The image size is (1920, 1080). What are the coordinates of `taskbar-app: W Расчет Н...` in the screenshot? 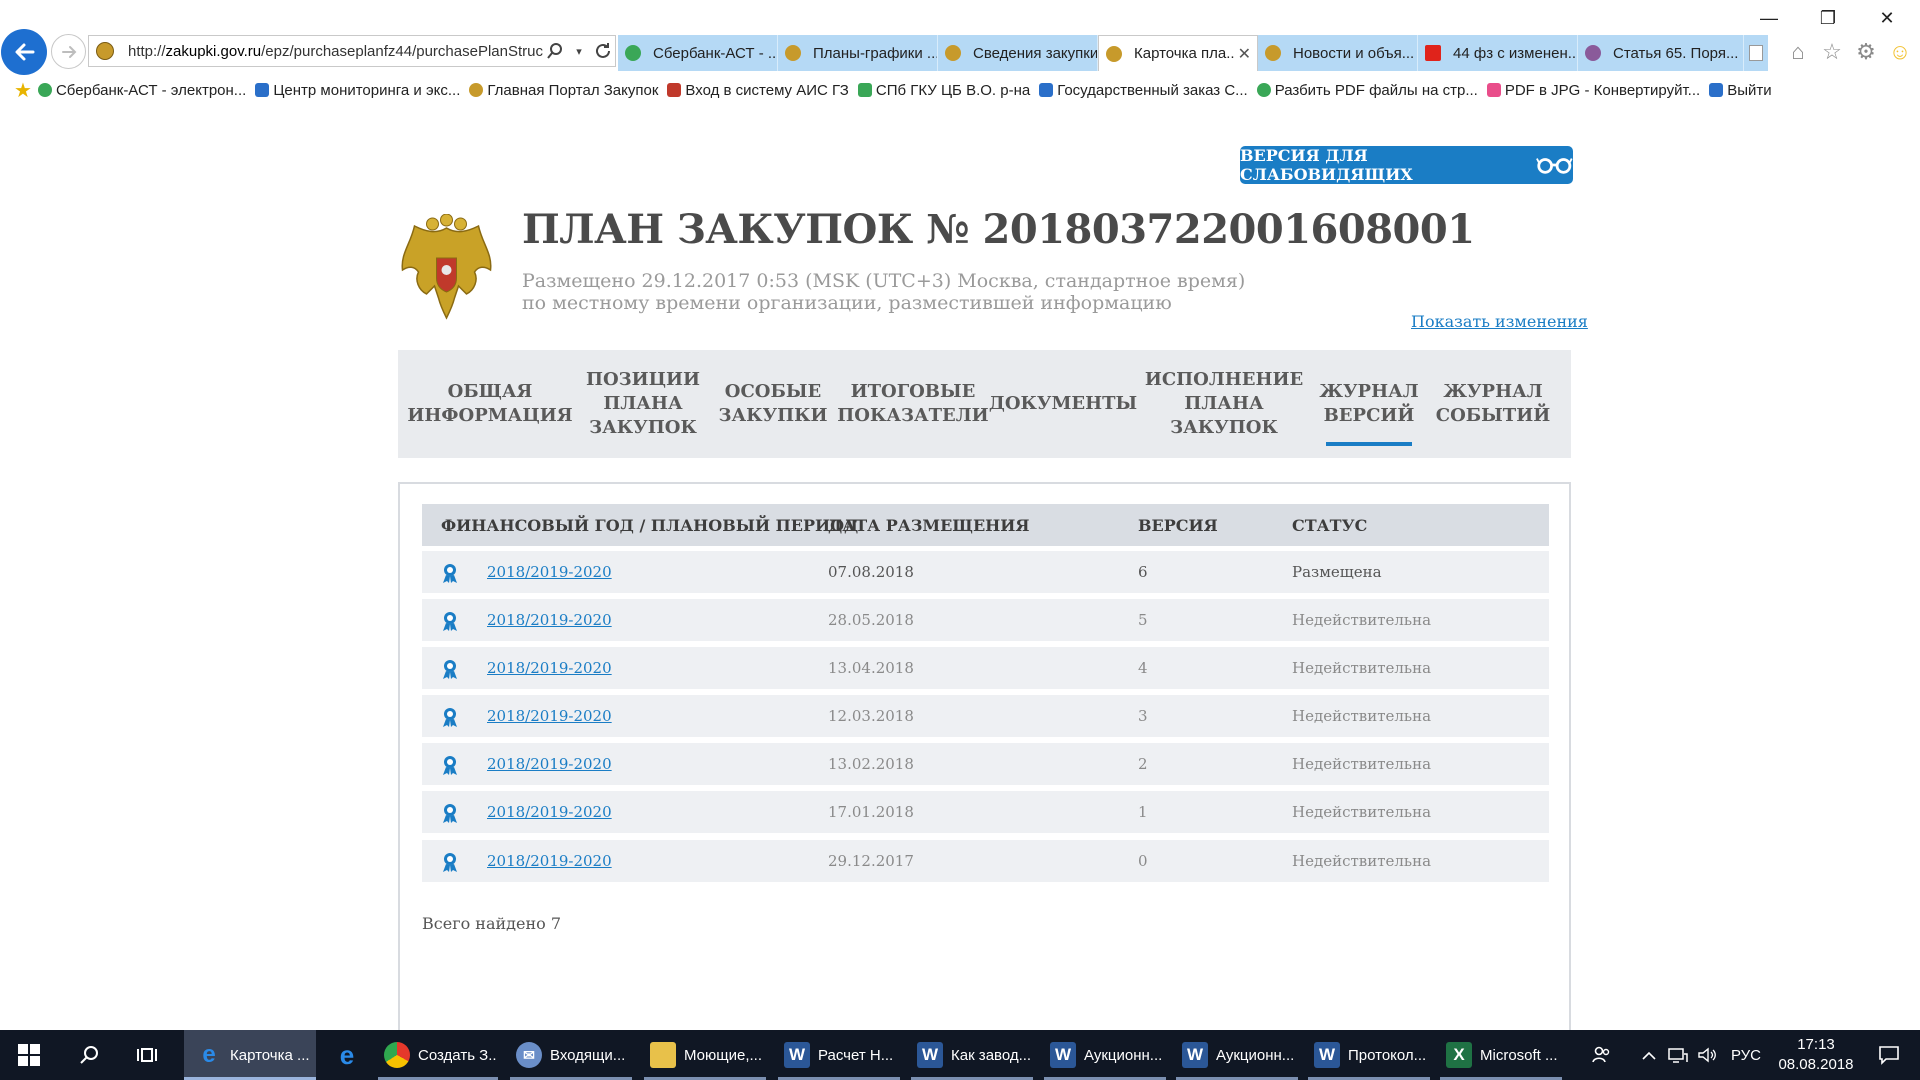 It's located at (839, 1055).